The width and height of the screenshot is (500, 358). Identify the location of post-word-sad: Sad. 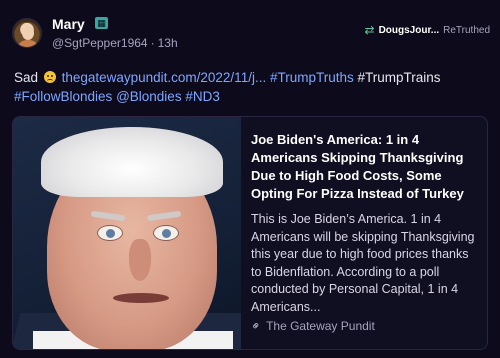
(26, 77).